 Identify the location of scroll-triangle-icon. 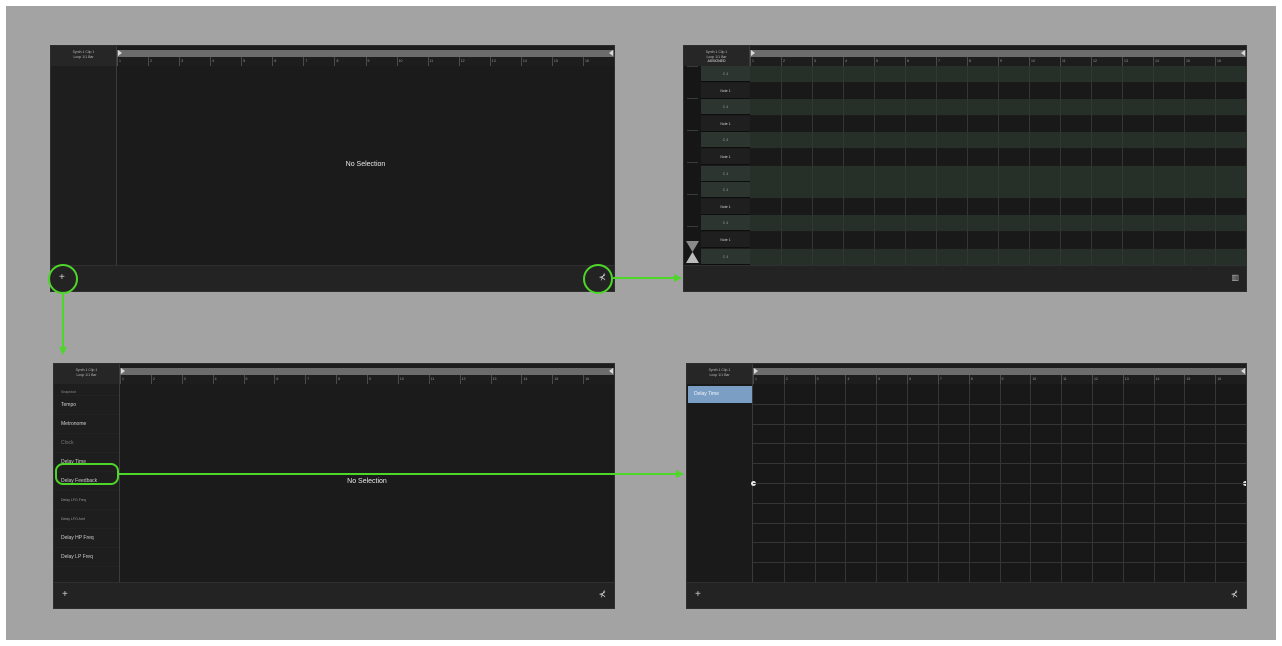
(692, 252).